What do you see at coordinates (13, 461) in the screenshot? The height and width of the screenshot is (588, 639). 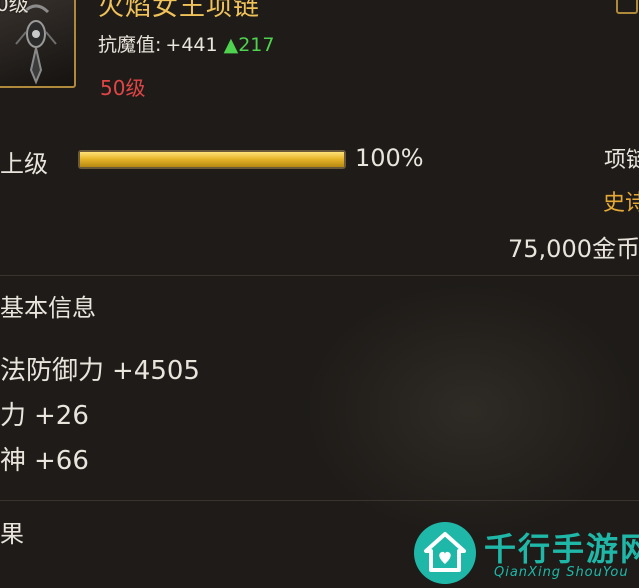 I see `attribute-name: 神` at bounding box center [13, 461].